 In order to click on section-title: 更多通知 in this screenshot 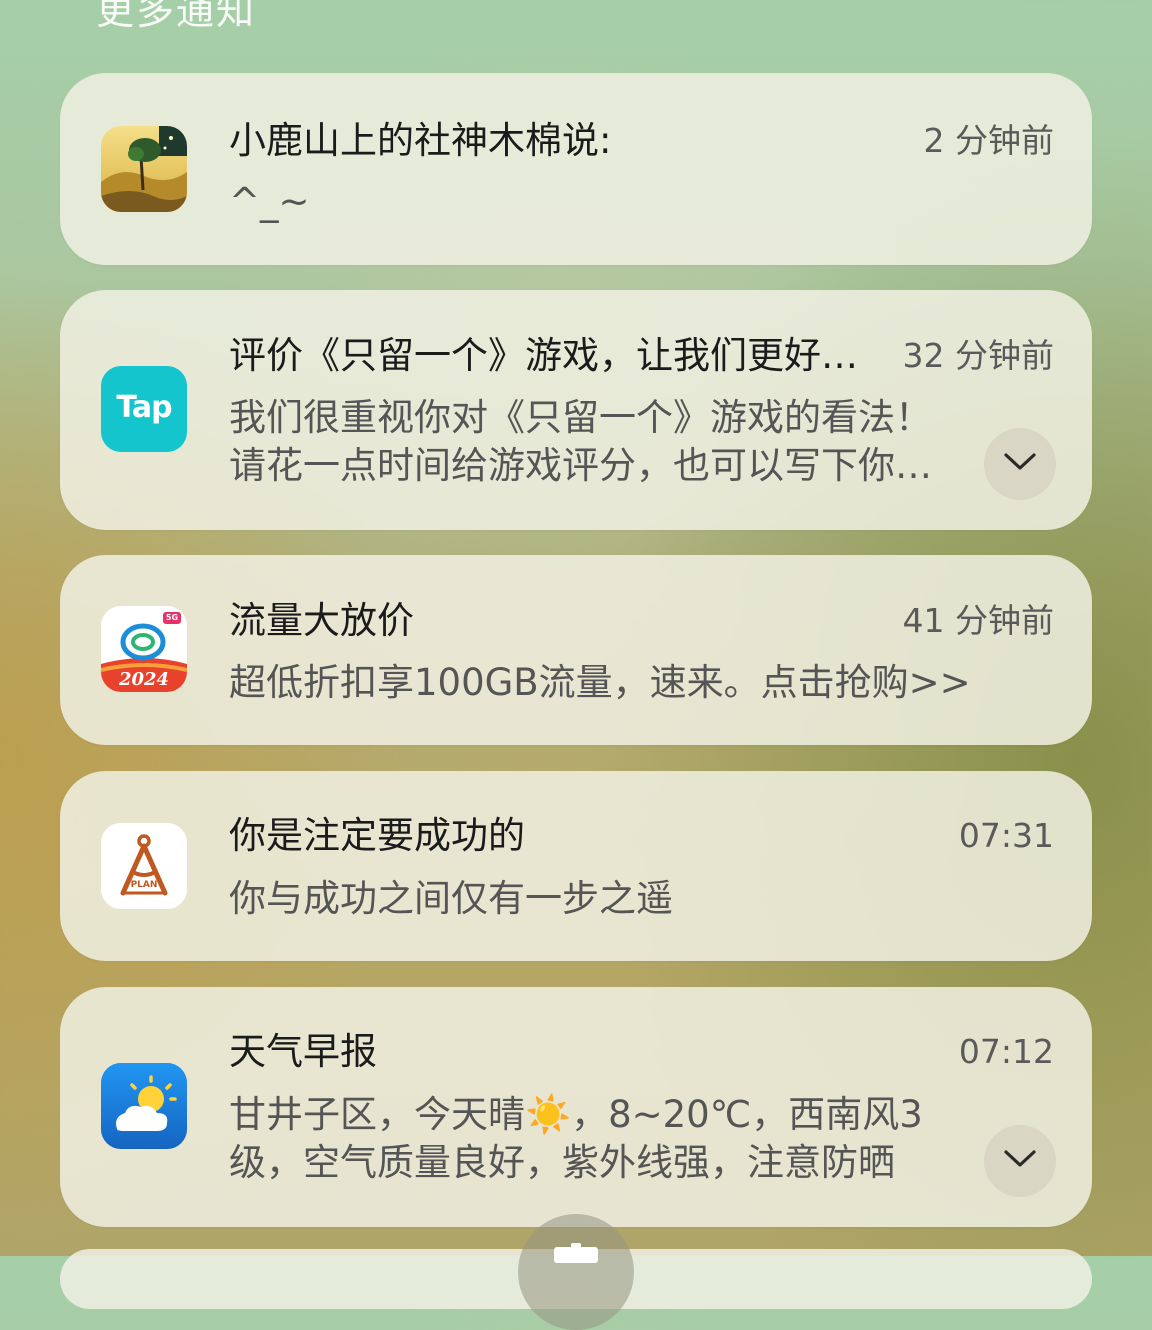, I will do `click(176, 16)`.